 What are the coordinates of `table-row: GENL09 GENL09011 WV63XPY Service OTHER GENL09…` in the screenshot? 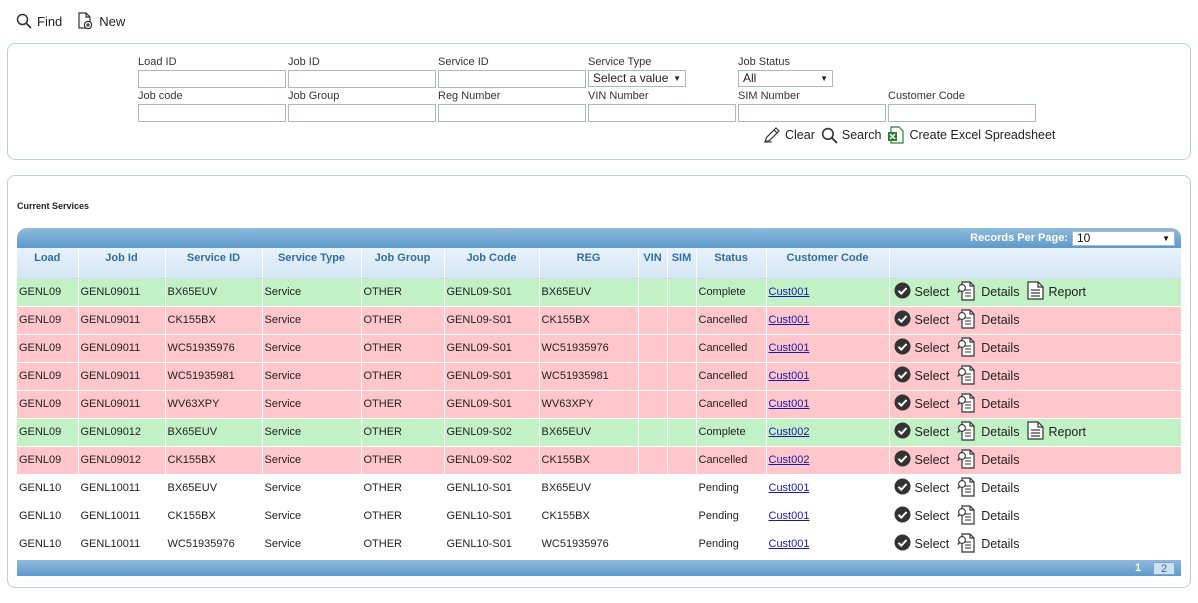 It's located at (599, 404).